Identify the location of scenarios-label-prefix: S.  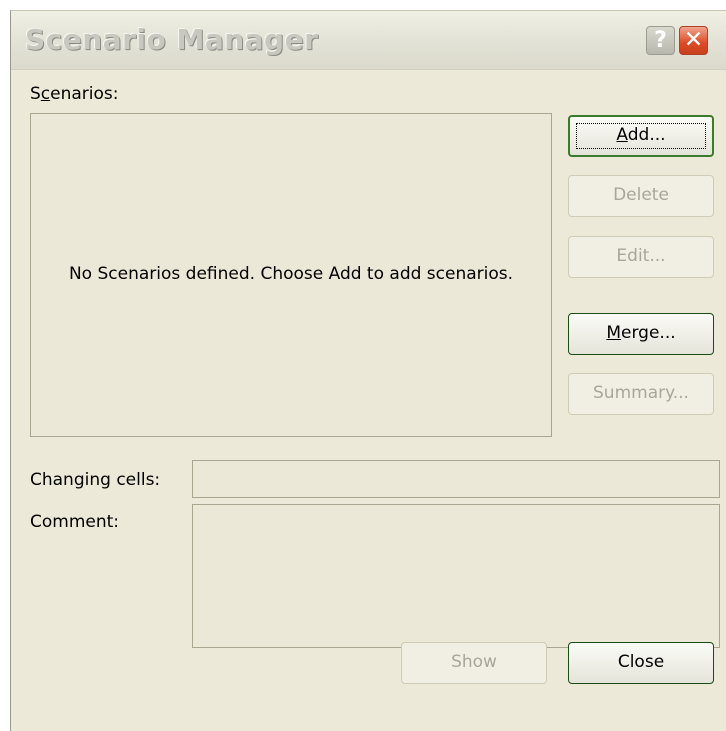
(35, 94).